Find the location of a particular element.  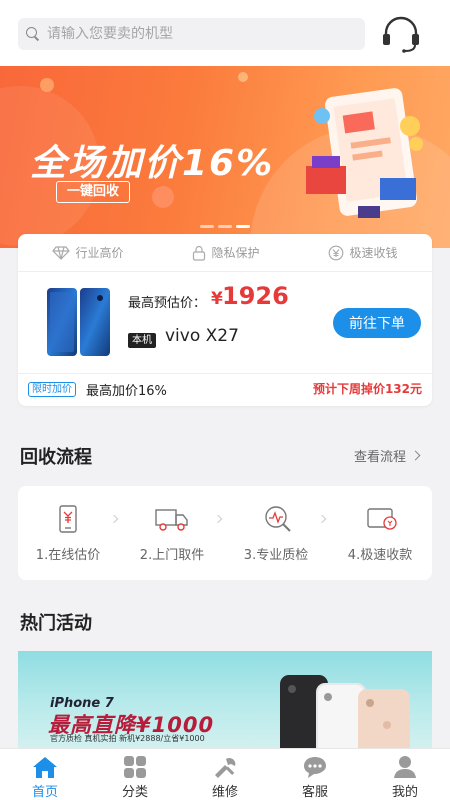

tab-label: 分类 is located at coordinates (134, 792).